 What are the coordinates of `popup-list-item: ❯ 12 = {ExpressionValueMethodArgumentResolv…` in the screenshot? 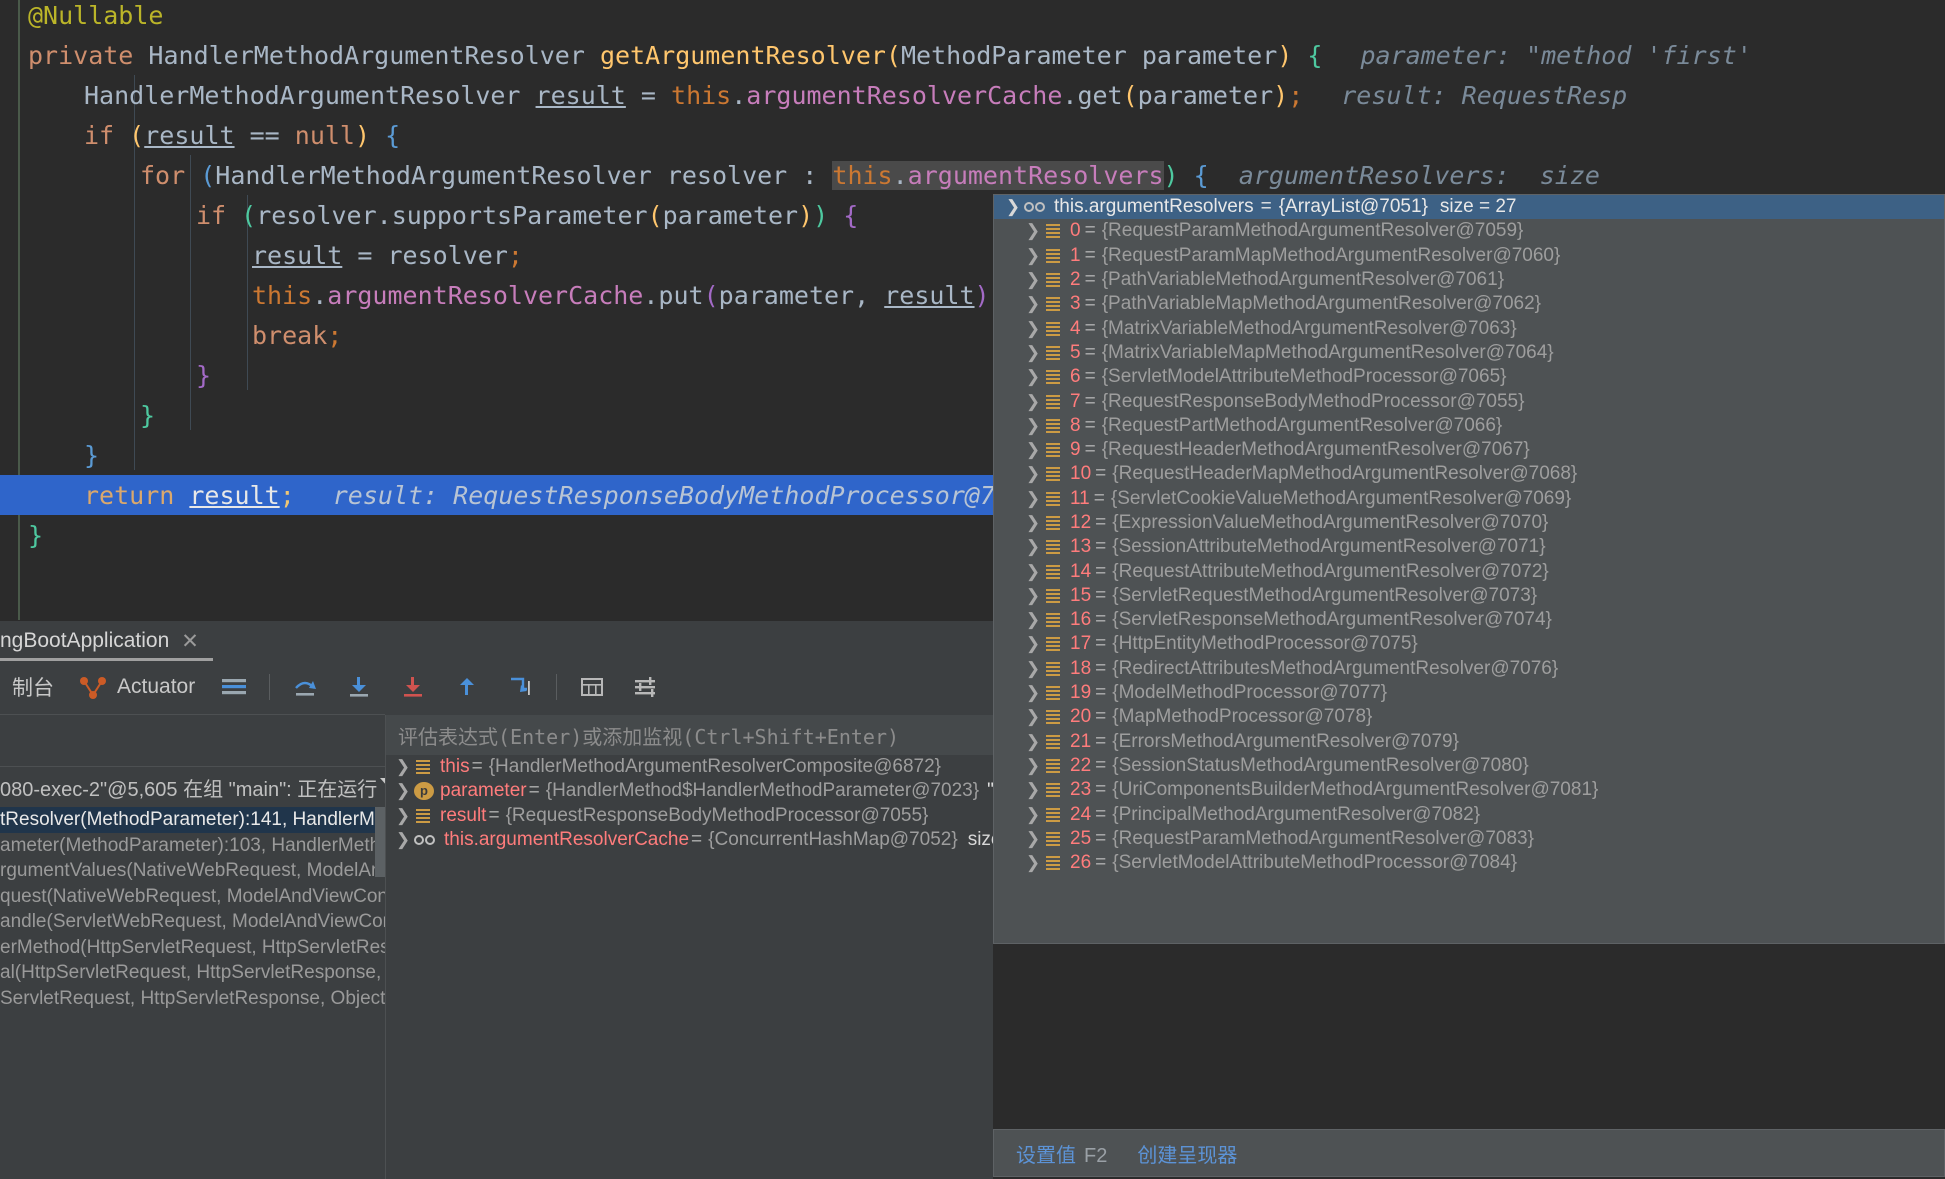 It's located at (1469, 523).